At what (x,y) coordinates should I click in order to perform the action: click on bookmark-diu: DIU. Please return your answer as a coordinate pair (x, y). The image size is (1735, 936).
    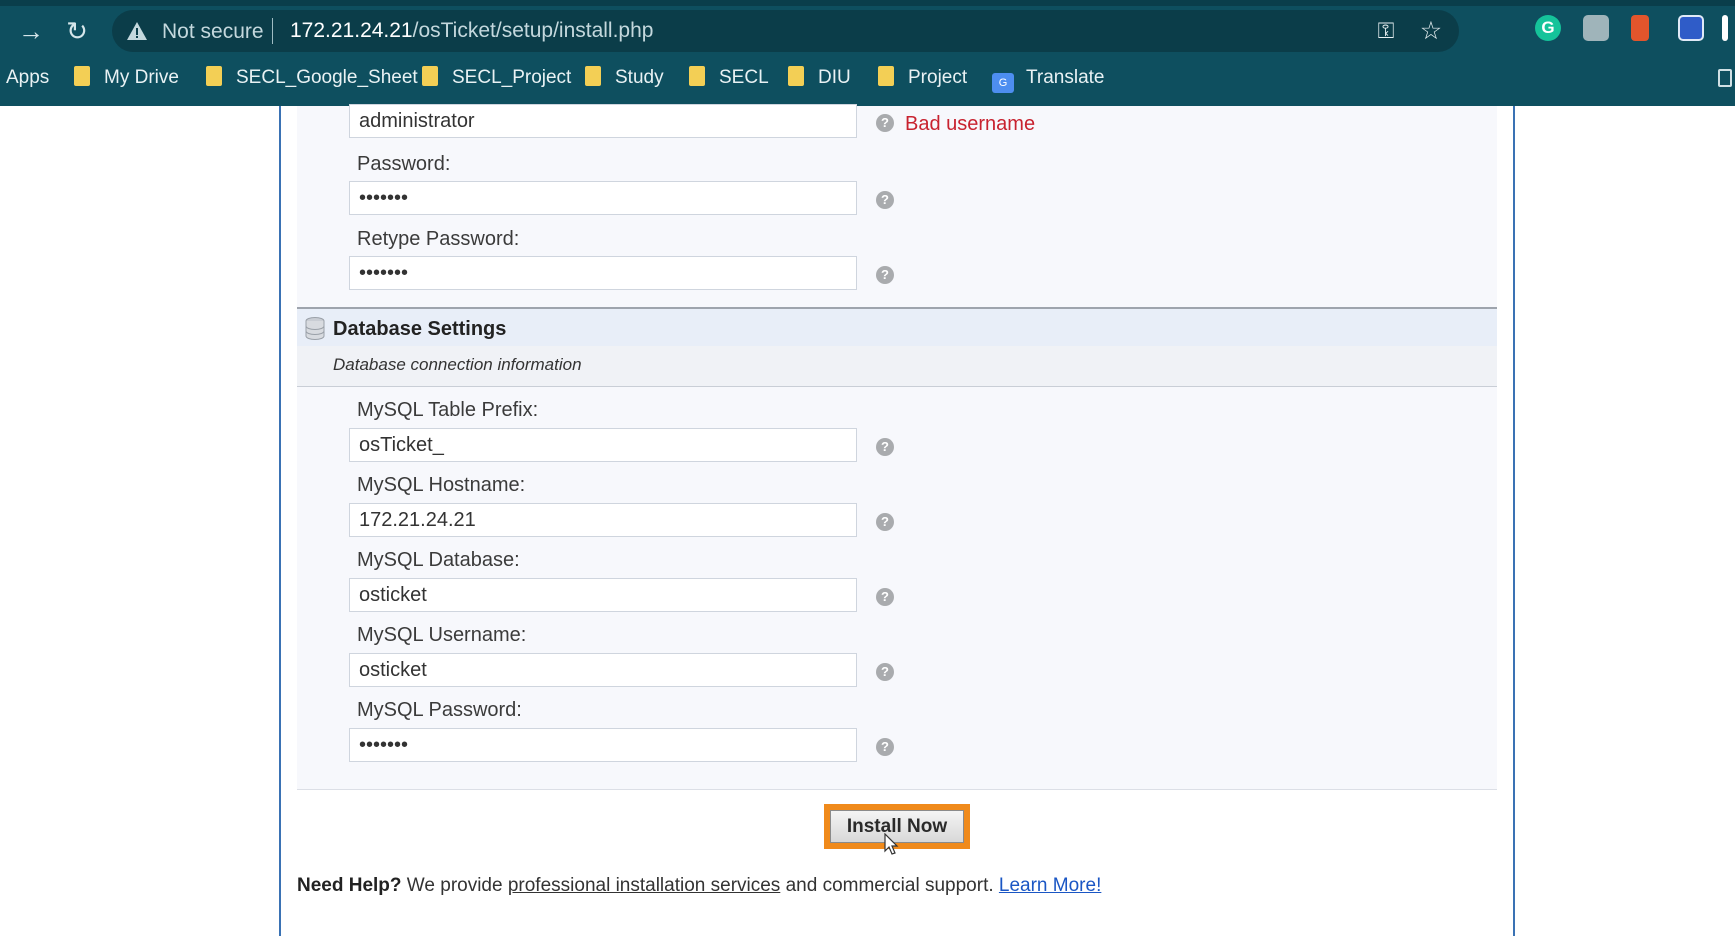
    Looking at the image, I should click on (819, 78).